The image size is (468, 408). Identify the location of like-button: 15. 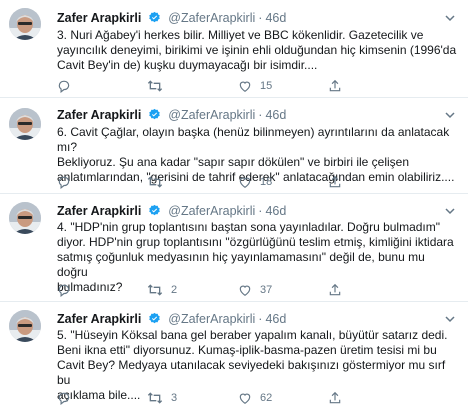
(255, 86).